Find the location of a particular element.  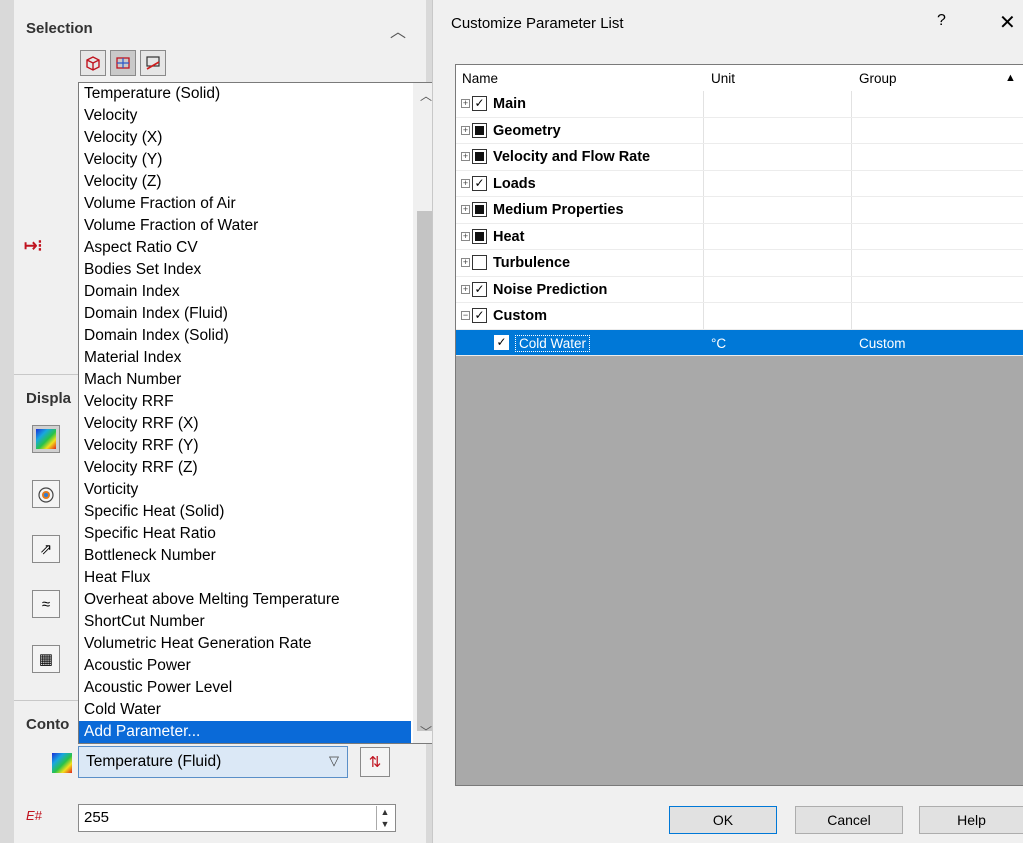

dropdown-option: Specific Heat (Solid) is located at coordinates (245, 512).